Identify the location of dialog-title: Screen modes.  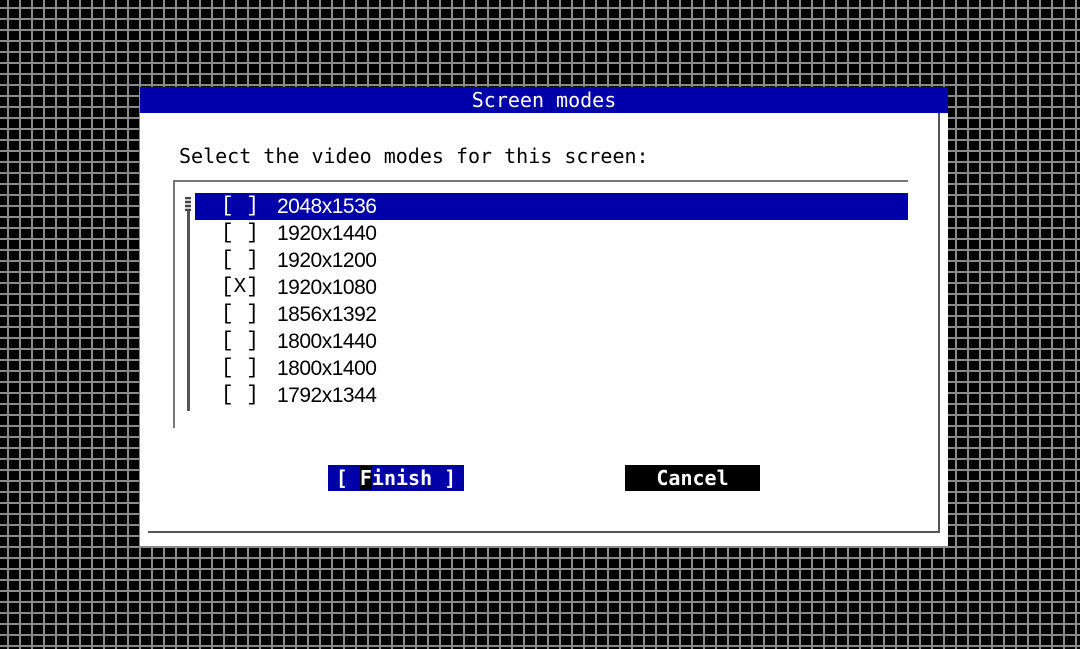
(544, 100).